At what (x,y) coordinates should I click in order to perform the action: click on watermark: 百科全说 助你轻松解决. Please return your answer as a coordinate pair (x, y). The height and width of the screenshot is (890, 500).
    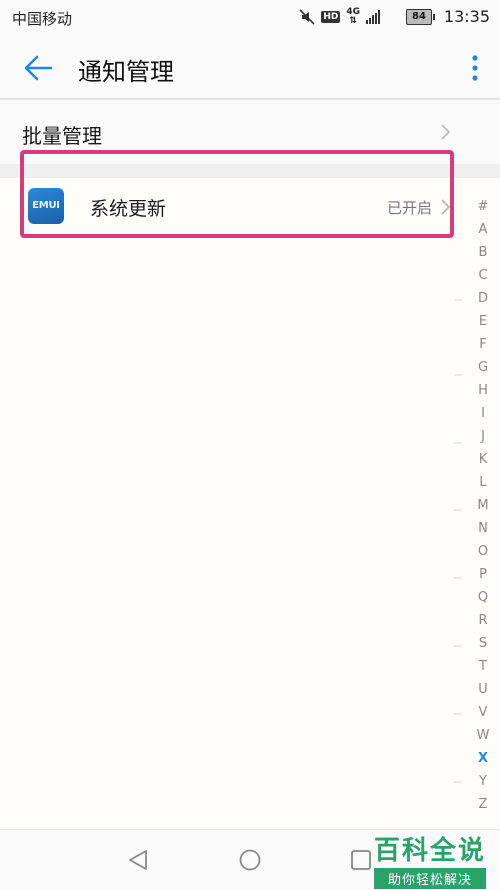
    Looking at the image, I should click on (429, 859).